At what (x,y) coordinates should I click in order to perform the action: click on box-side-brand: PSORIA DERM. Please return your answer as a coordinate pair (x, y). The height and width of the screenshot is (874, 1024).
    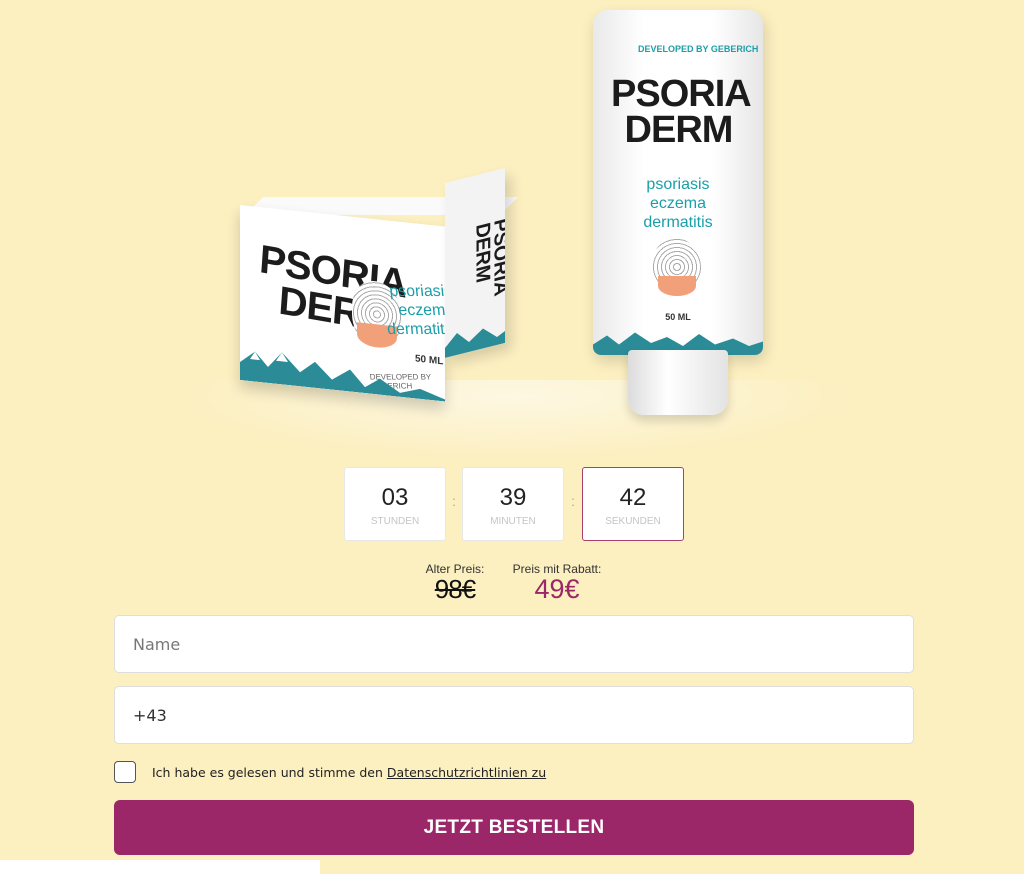
    Looking at the image, I should click on (488, 257).